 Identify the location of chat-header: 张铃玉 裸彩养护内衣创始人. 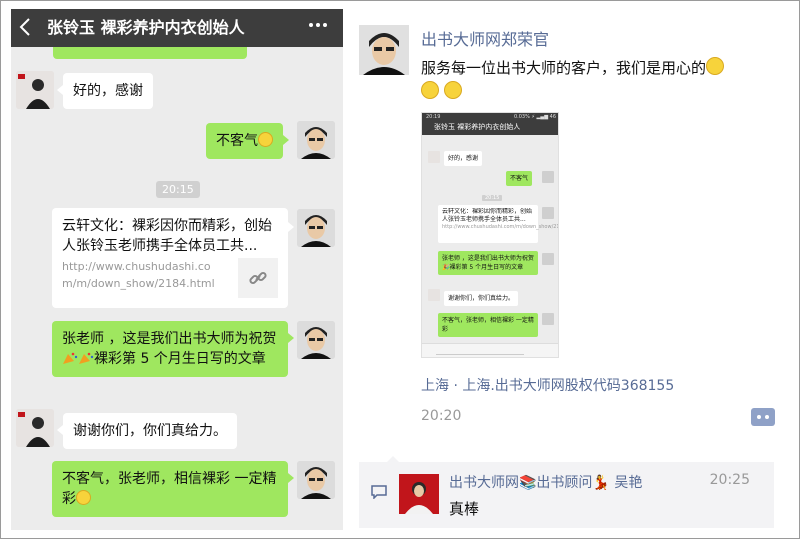
(177, 28).